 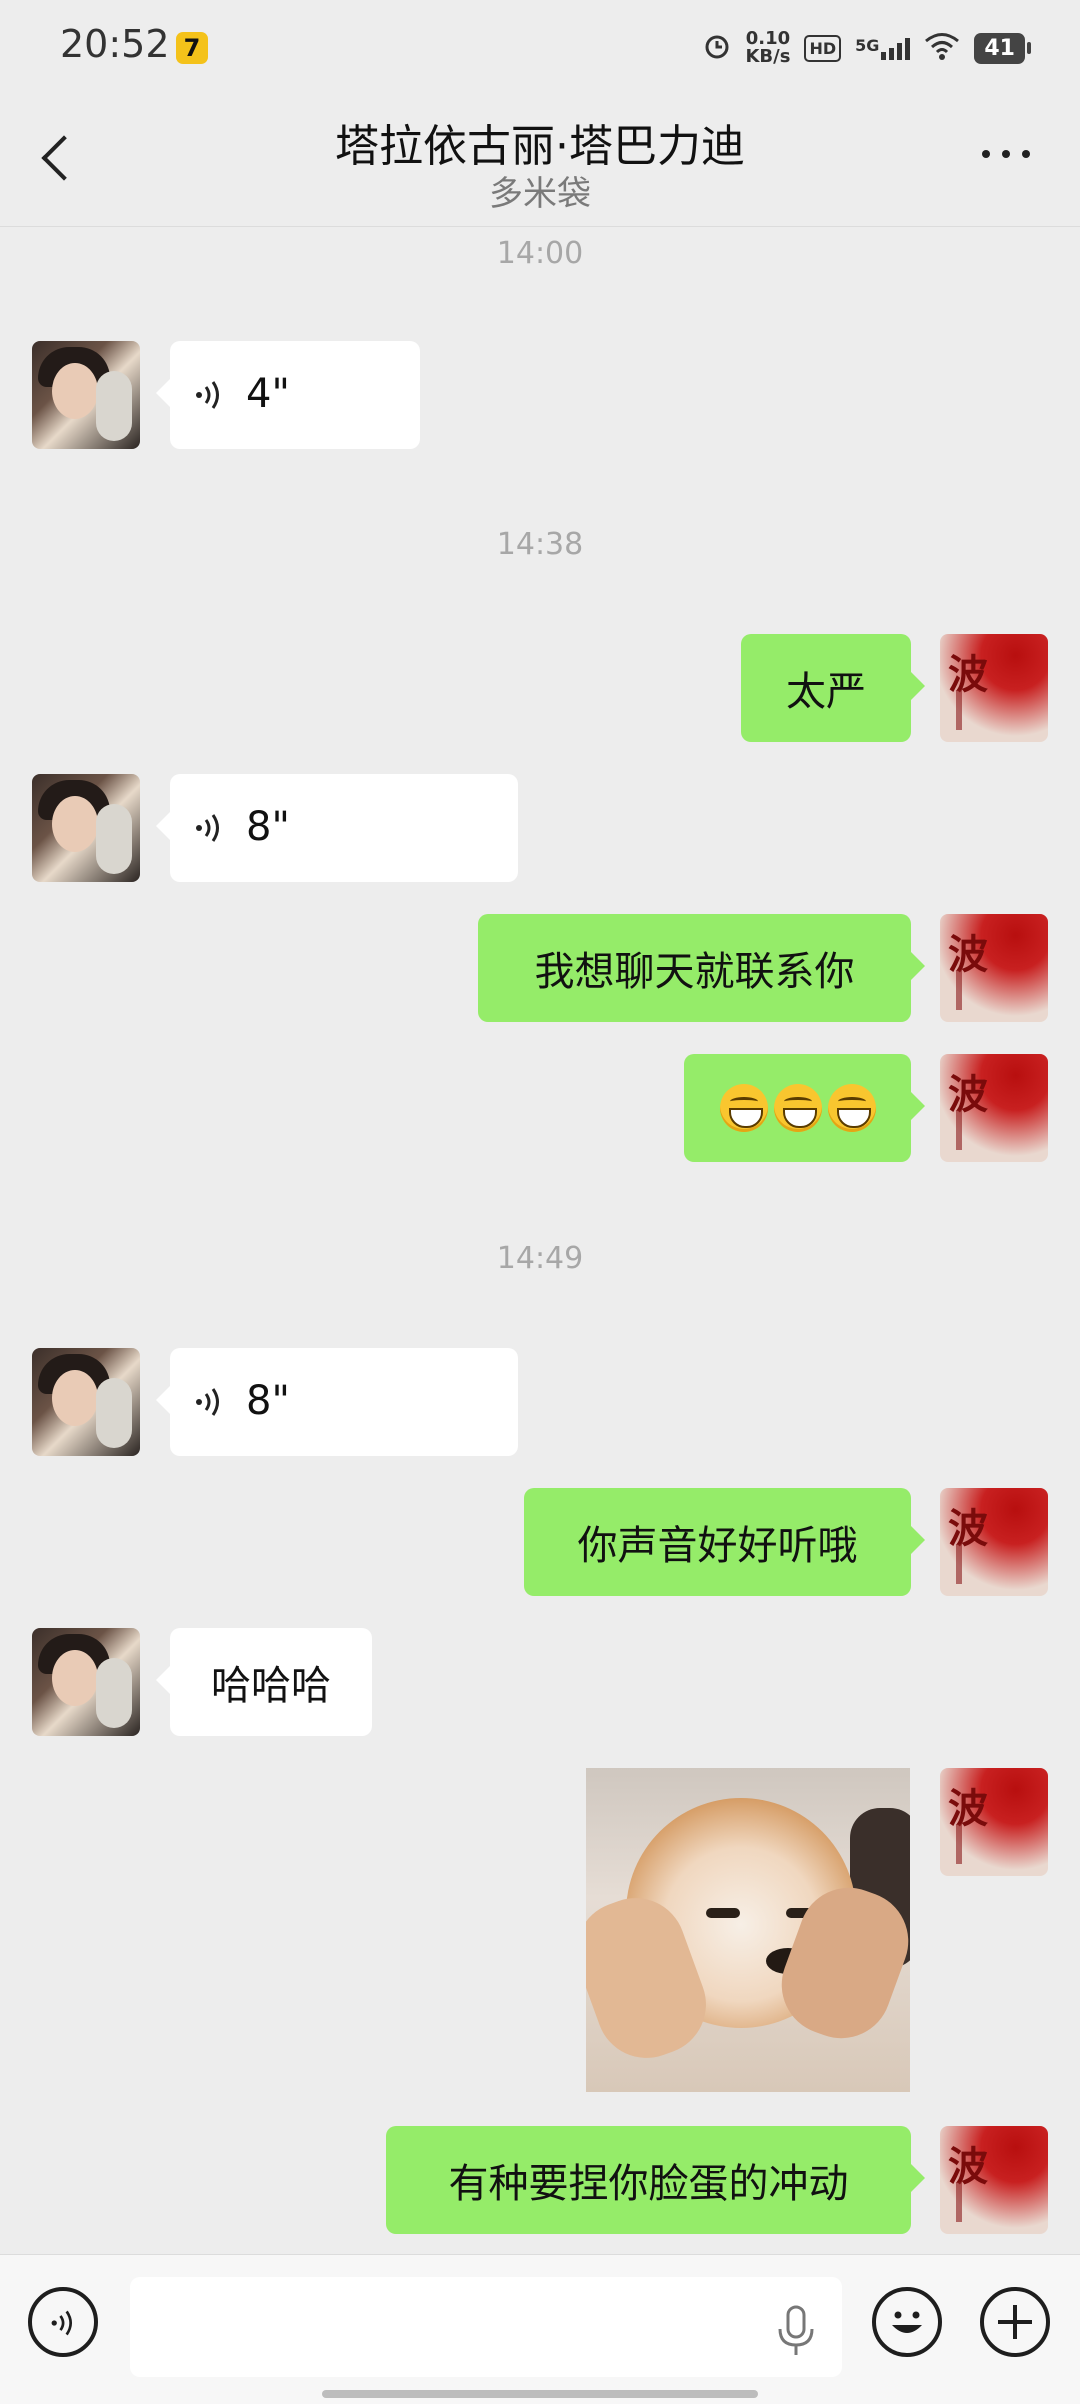 I want to click on chat-subtitle: 多米袋, so click(x=540, y=194).